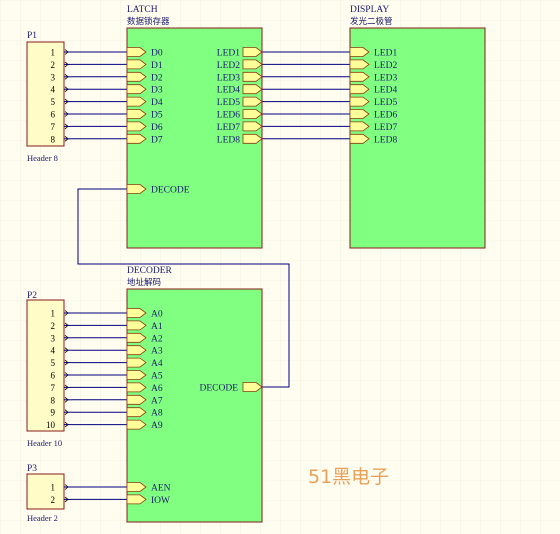 This screenshot has width=560, height=534. What do you see at coordinates (369, 10) in the screenshot?
I see `display-title: DISPLAY` at bounding box center [369, 10].